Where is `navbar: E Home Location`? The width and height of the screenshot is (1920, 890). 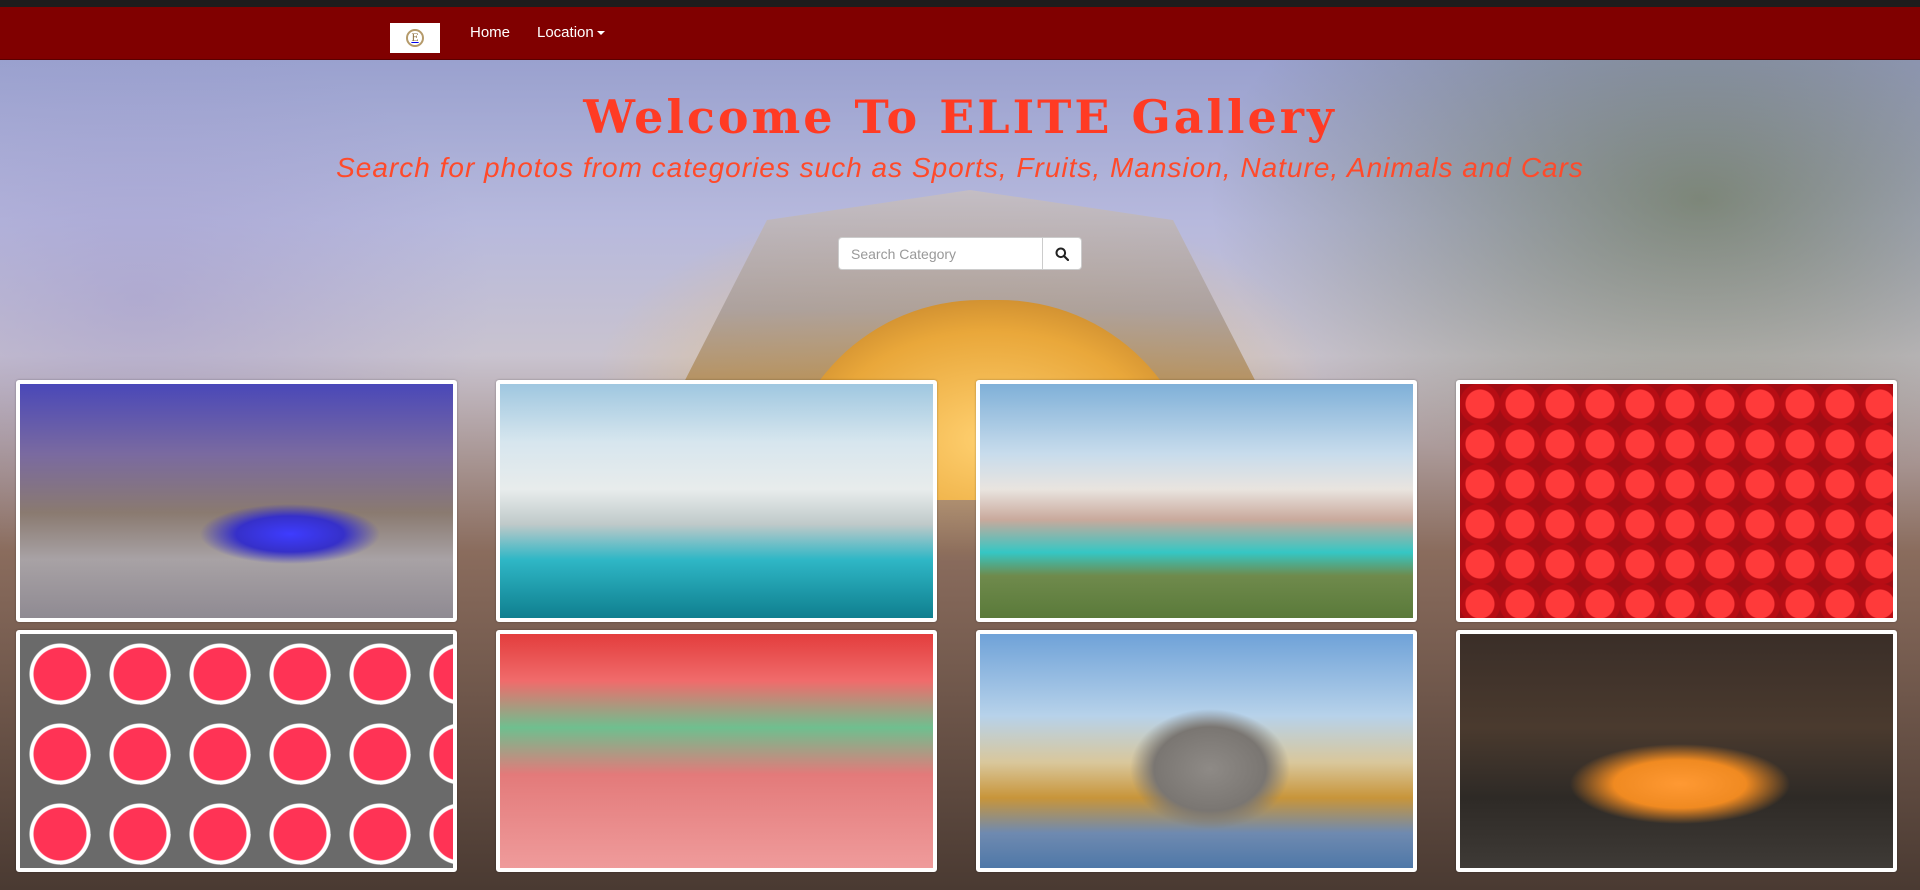 navbar: E Home Location is located at coordinates (960, 33).